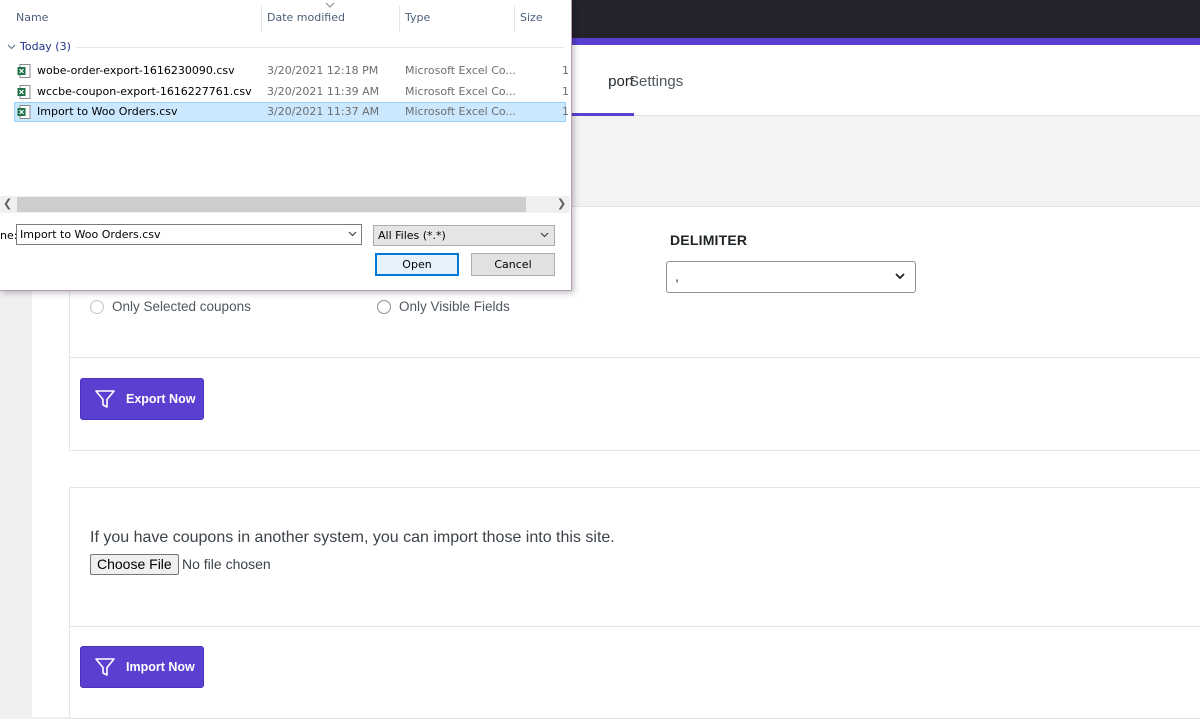 This screenshot has height=719, width=1200. What do you see at coordinates (561, 203) in the screenshot?
I see `scroll-right-icon: ❯` at bounding box center [561, 203].